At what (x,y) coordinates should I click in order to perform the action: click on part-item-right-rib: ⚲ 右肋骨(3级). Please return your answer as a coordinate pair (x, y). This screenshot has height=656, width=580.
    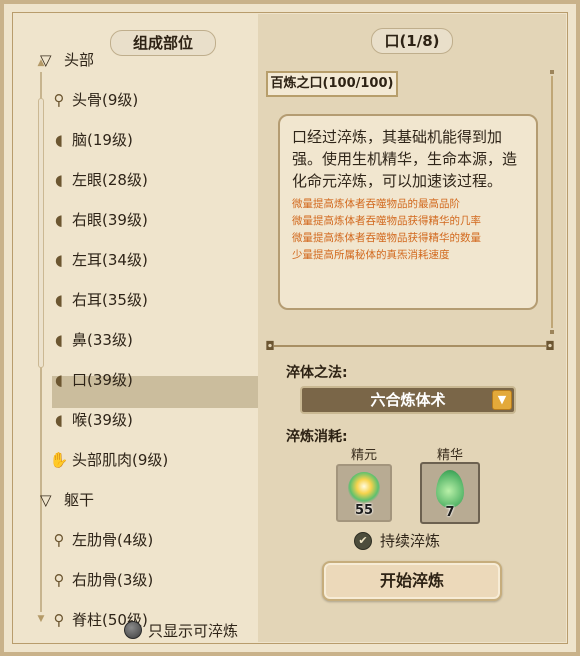
    Looking at the image, I should click on (101, 580).